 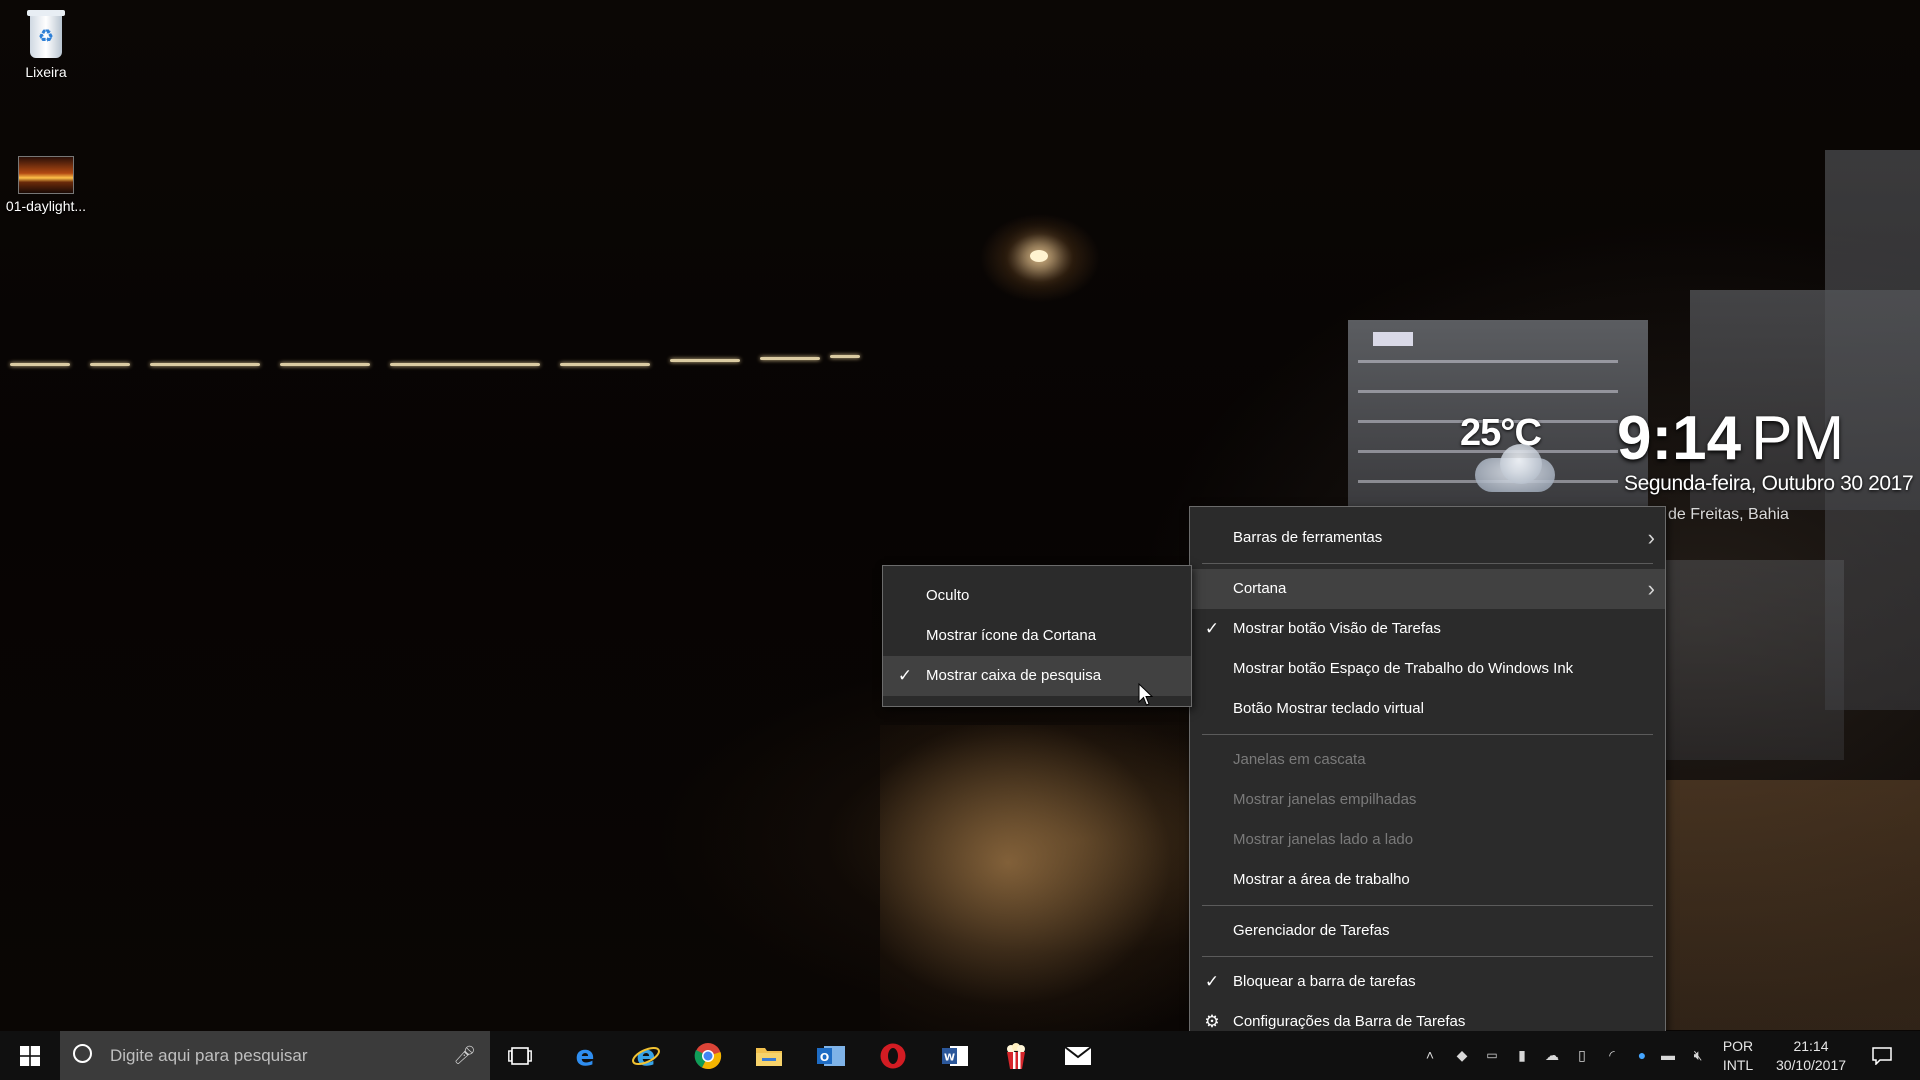 What do you see at coordinates (1037, 596) in the screenshot?
I see `submenu-item-hidden: Oculto` at bounding box center [1037, 596].